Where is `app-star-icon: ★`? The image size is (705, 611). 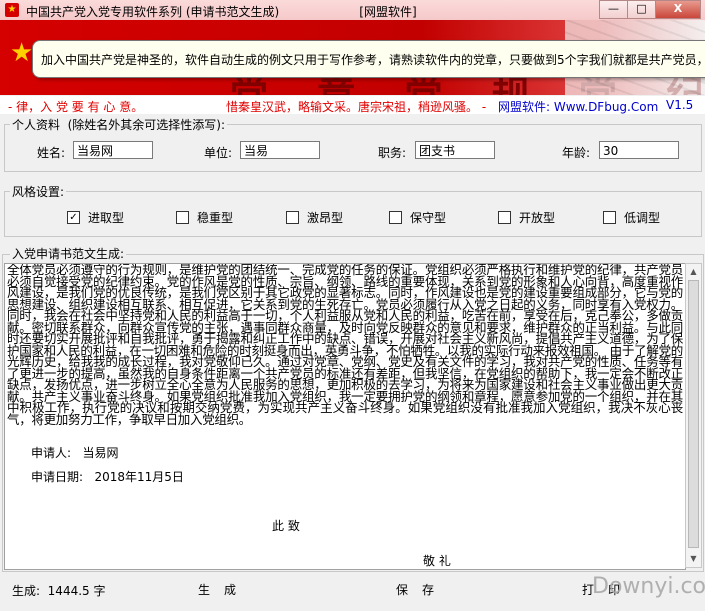 app-star-icon: ★ is located at coordinates (12, 10).